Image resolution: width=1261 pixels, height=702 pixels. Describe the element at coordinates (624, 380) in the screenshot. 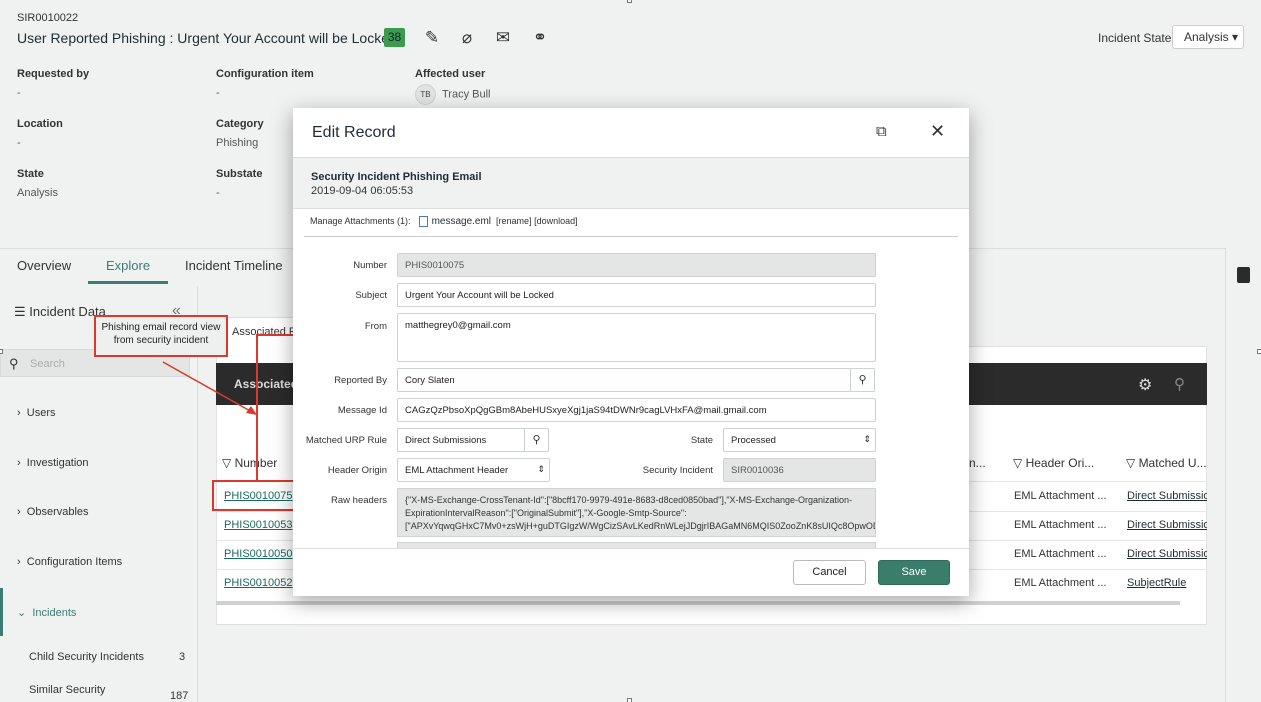

I see `reported-by-field: Cory Slaten` at that location.